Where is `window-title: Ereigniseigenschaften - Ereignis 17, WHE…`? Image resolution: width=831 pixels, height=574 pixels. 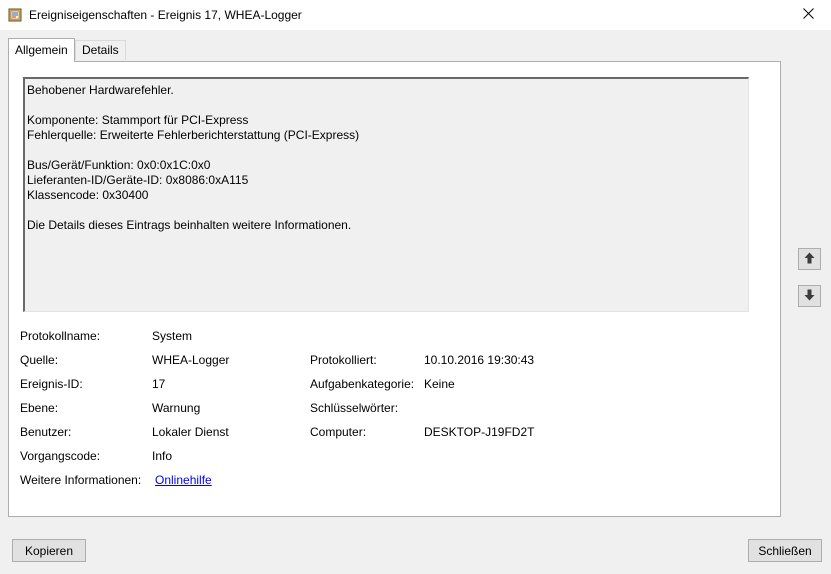 window-title: Ereigniseigenschaften - Ereignis 17, WHE… is located at coordinates (165, 15).